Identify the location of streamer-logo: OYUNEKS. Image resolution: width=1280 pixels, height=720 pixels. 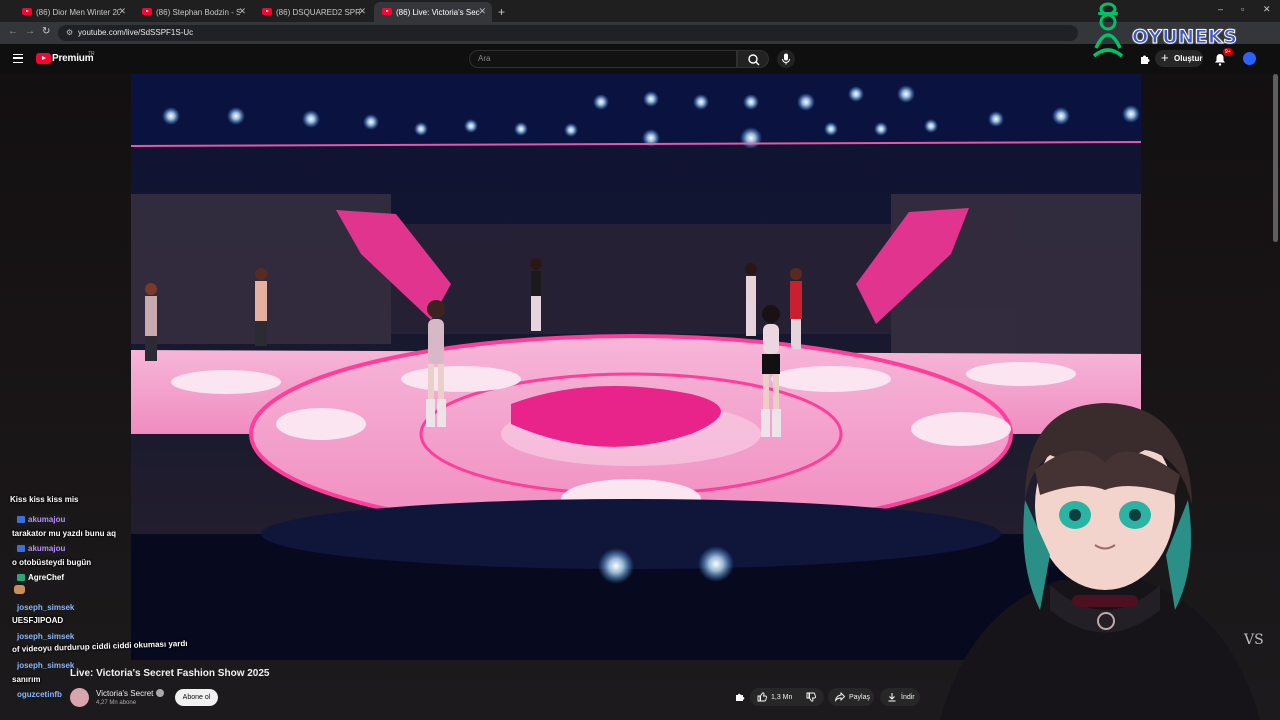
(1181, 30).